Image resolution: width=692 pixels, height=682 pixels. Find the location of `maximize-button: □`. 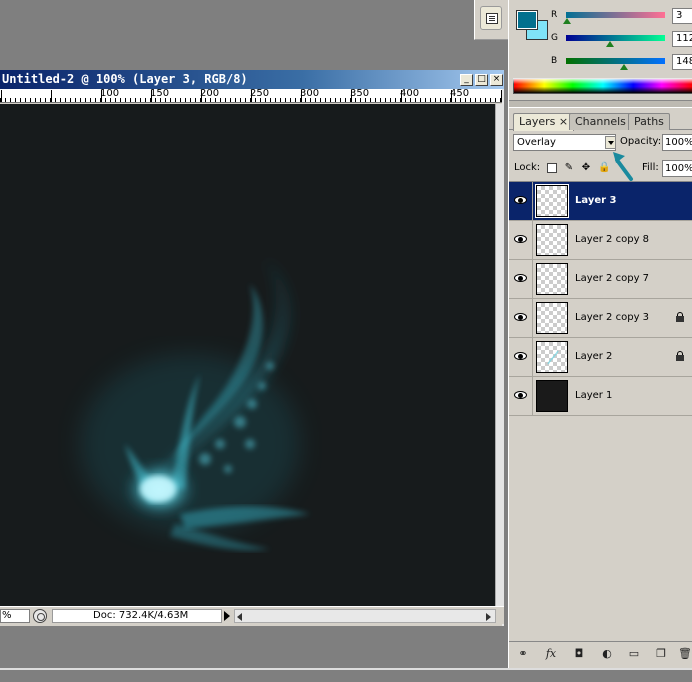

maximize-button: □ is located at coordinates (481, 80).